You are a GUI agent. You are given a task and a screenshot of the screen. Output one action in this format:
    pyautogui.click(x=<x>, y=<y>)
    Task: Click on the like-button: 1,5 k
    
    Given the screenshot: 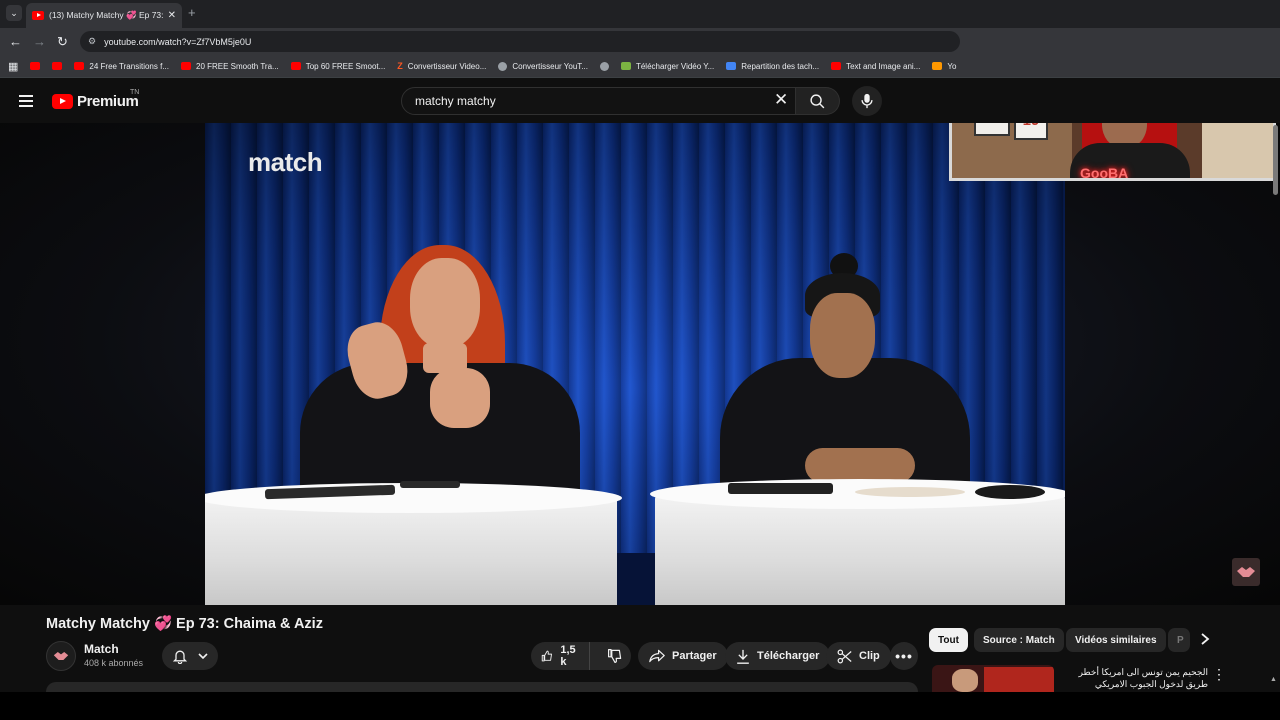 What is the action you would take?
    pyautogui.click(x=561, y=656)
    